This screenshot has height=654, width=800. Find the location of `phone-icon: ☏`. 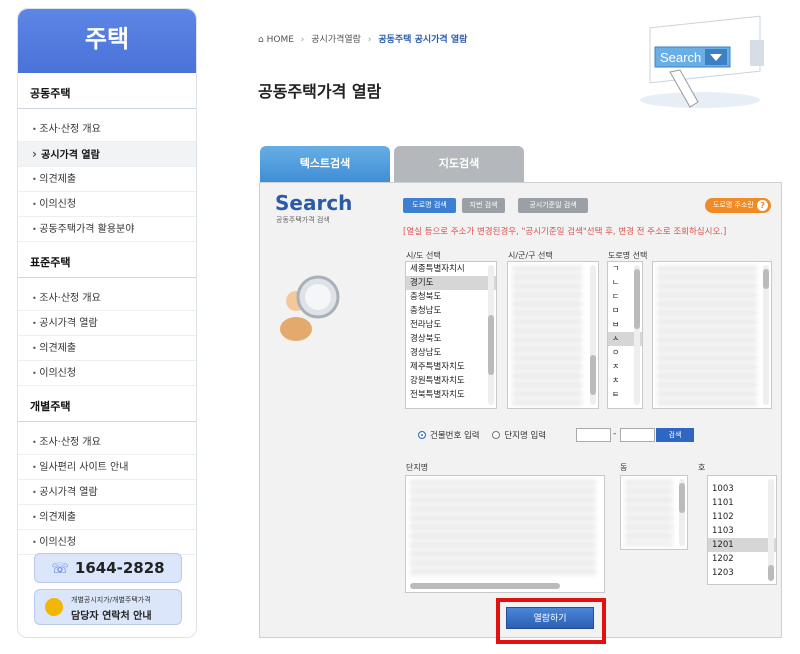

phone-icon: ☏ is located at coordinates (60, 569).